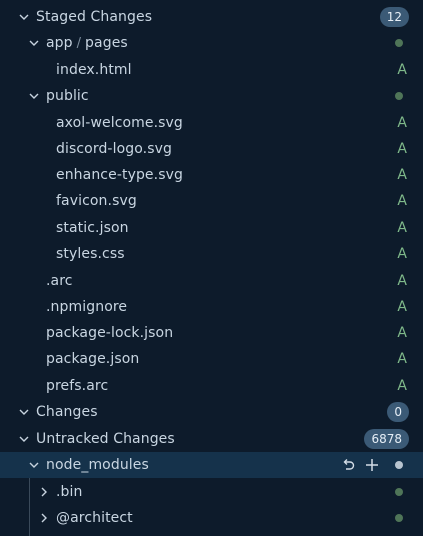 The height and width of the screenshot is (536, 423). Describe the element at coordinates (398, 412) in the screenshot. I see `count-badge: 0` at that location.